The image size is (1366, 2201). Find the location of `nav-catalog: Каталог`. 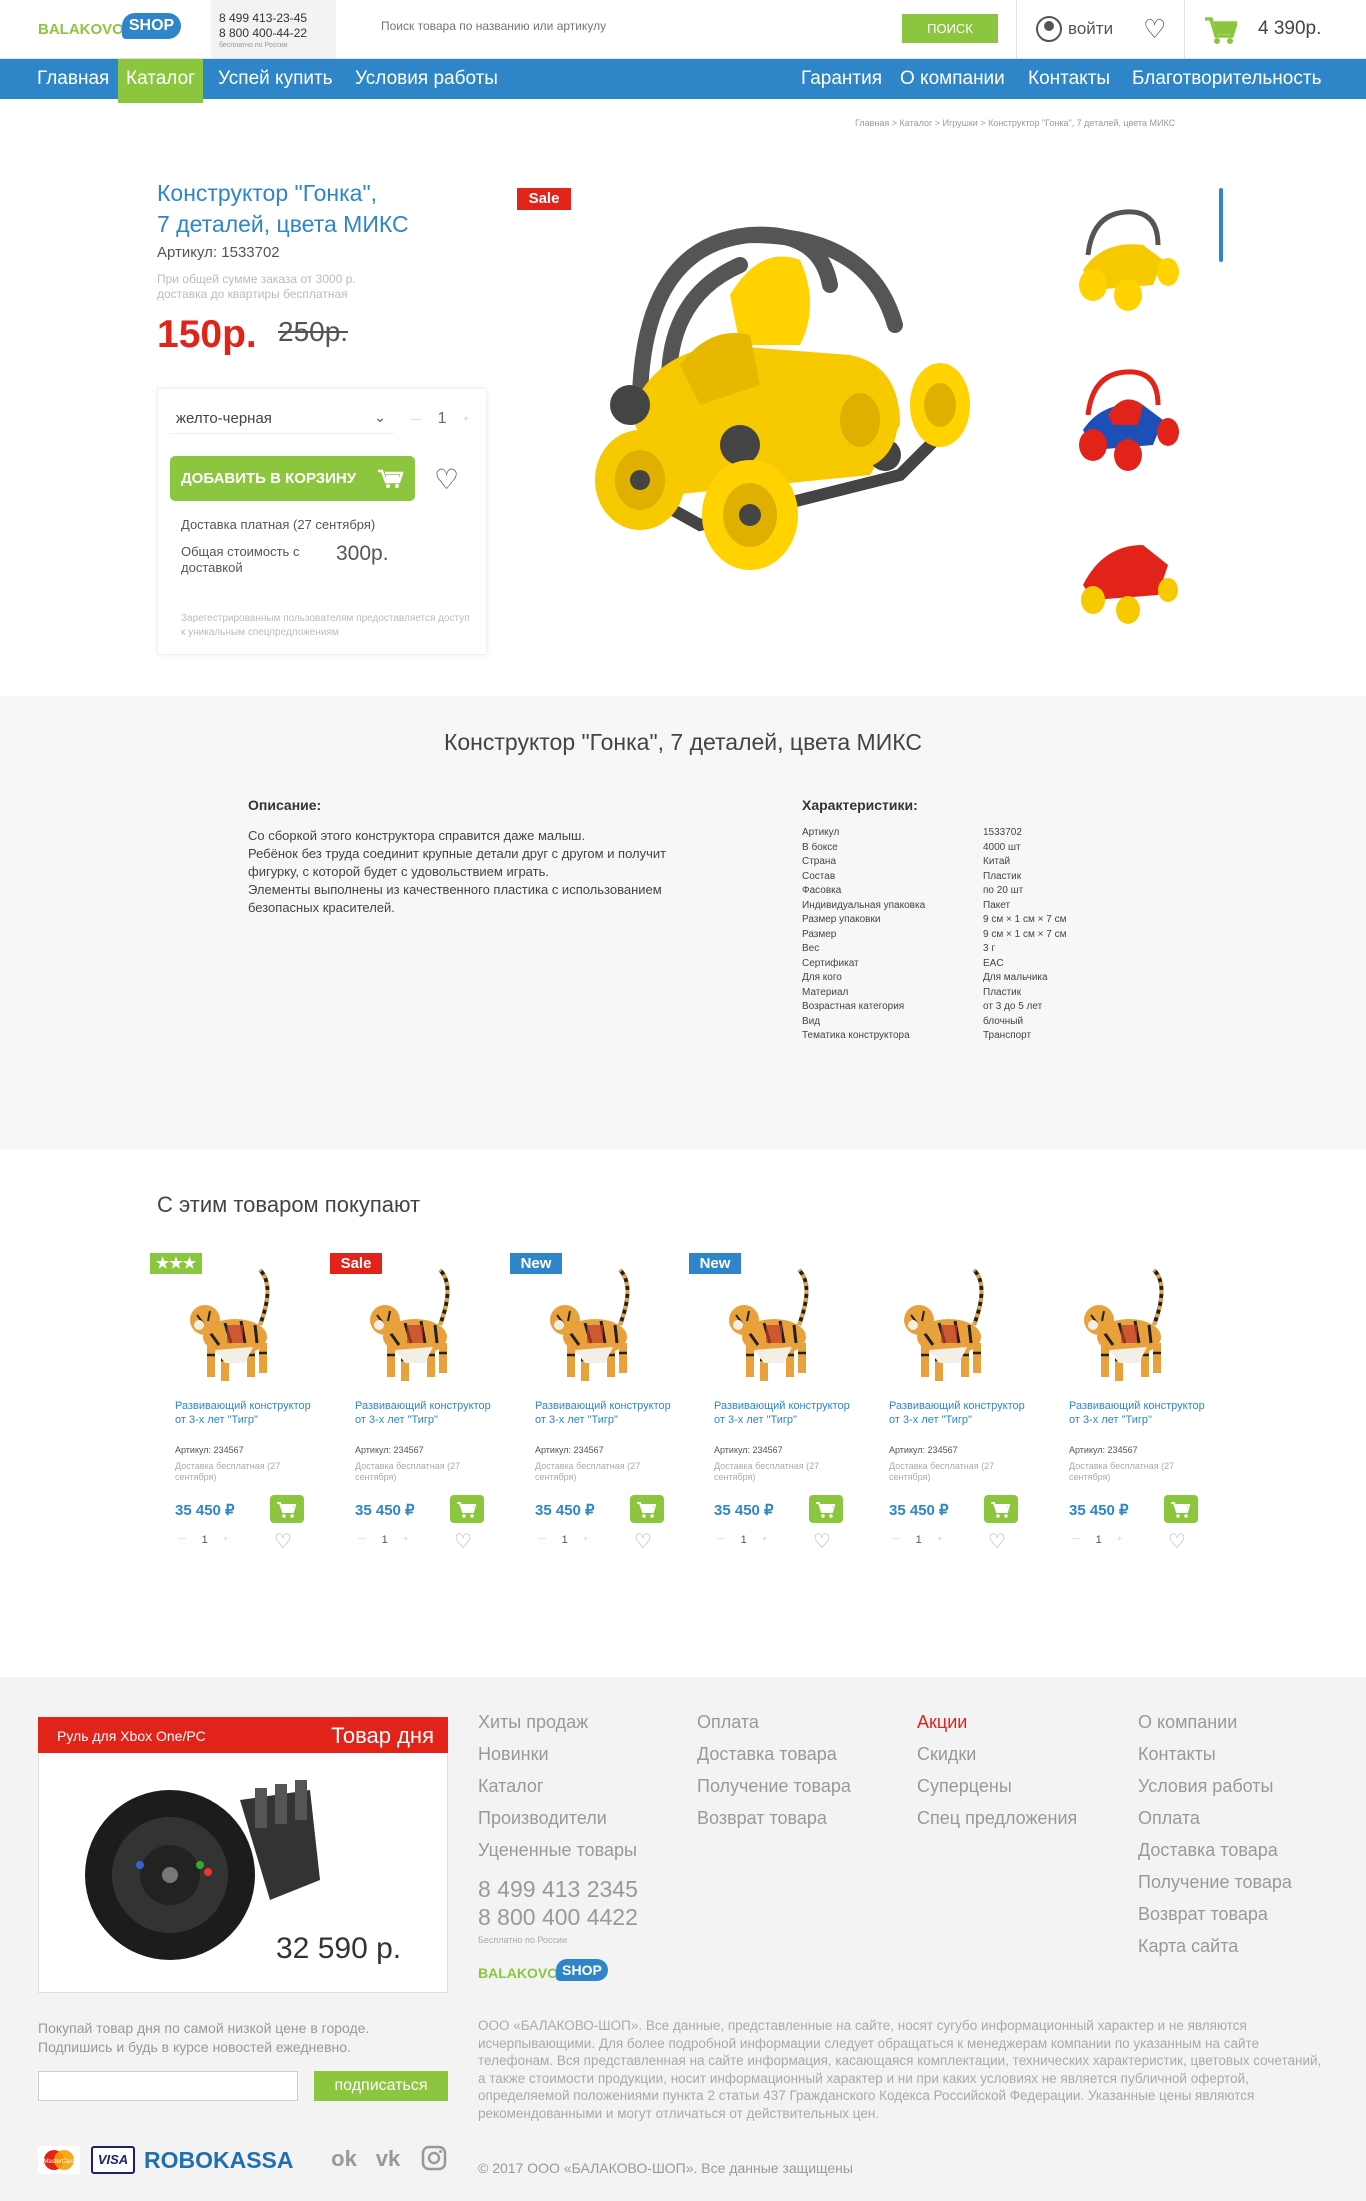

nav-catalog: Каталог is located at coordinates (161, 81).